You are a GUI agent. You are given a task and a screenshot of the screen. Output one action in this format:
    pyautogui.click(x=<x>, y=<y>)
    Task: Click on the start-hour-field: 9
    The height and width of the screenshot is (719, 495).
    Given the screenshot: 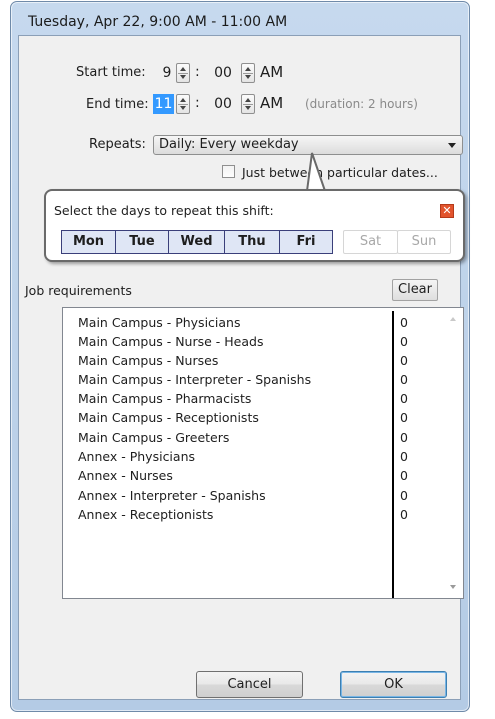 What is the action you would take?
    pyautogui.click(x=167, y=73)
    